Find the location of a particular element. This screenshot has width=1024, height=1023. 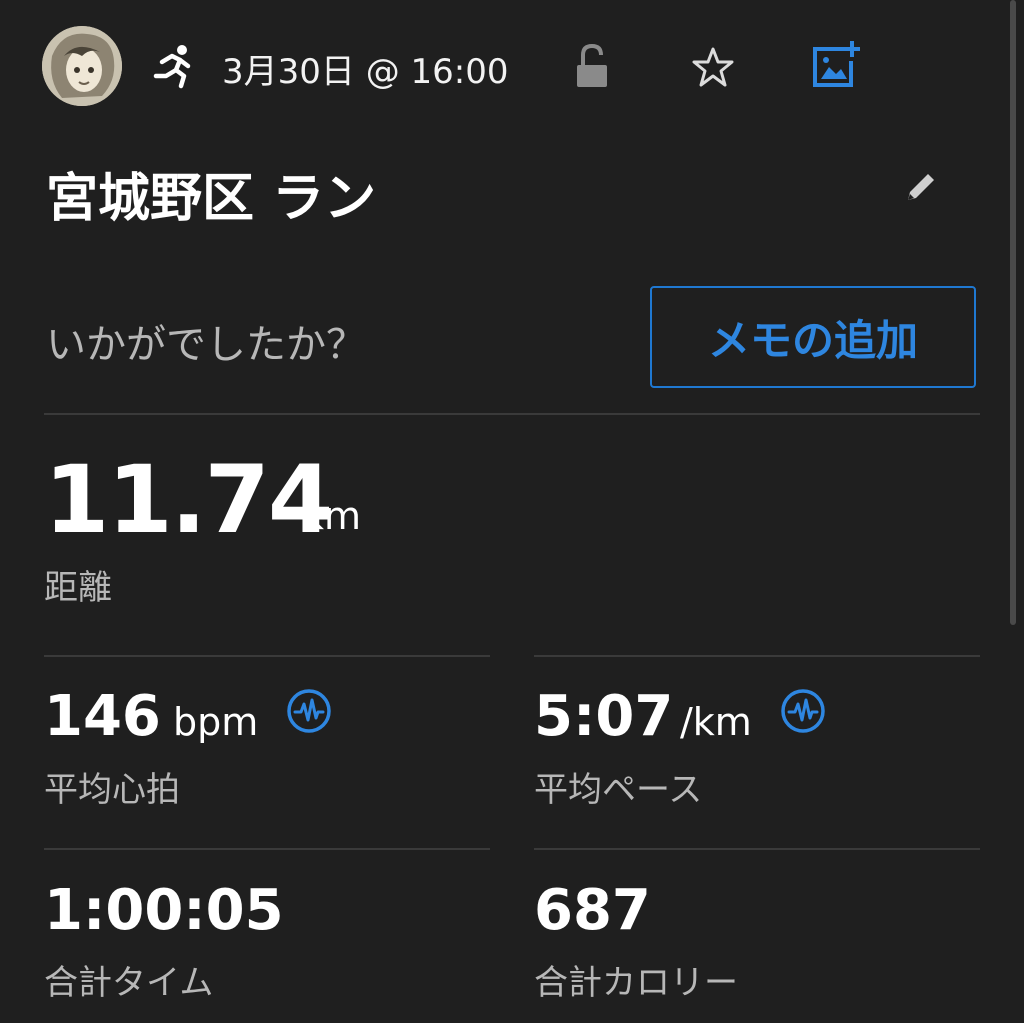

total-calories-label: 合計カロリー is located at coordinates (636, 983).